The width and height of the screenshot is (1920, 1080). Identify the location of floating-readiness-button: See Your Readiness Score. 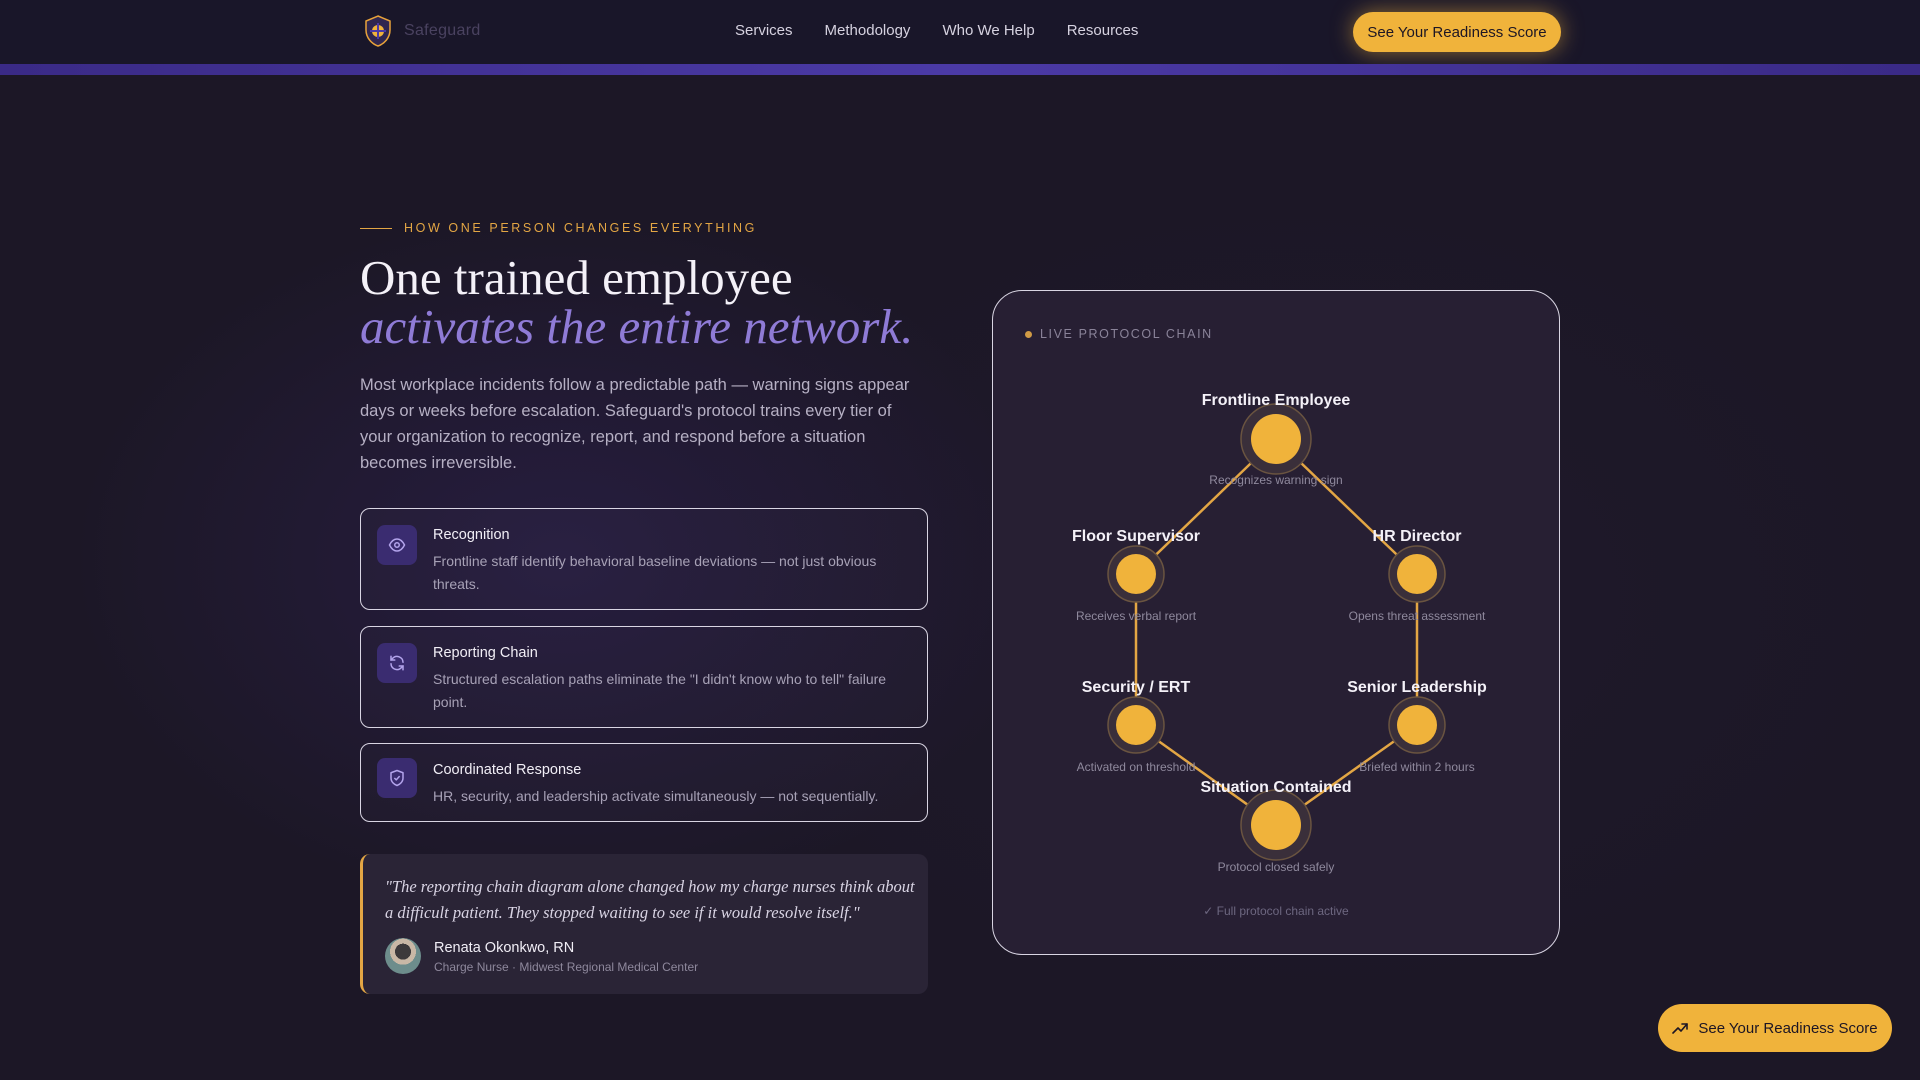
(1775, 1028).